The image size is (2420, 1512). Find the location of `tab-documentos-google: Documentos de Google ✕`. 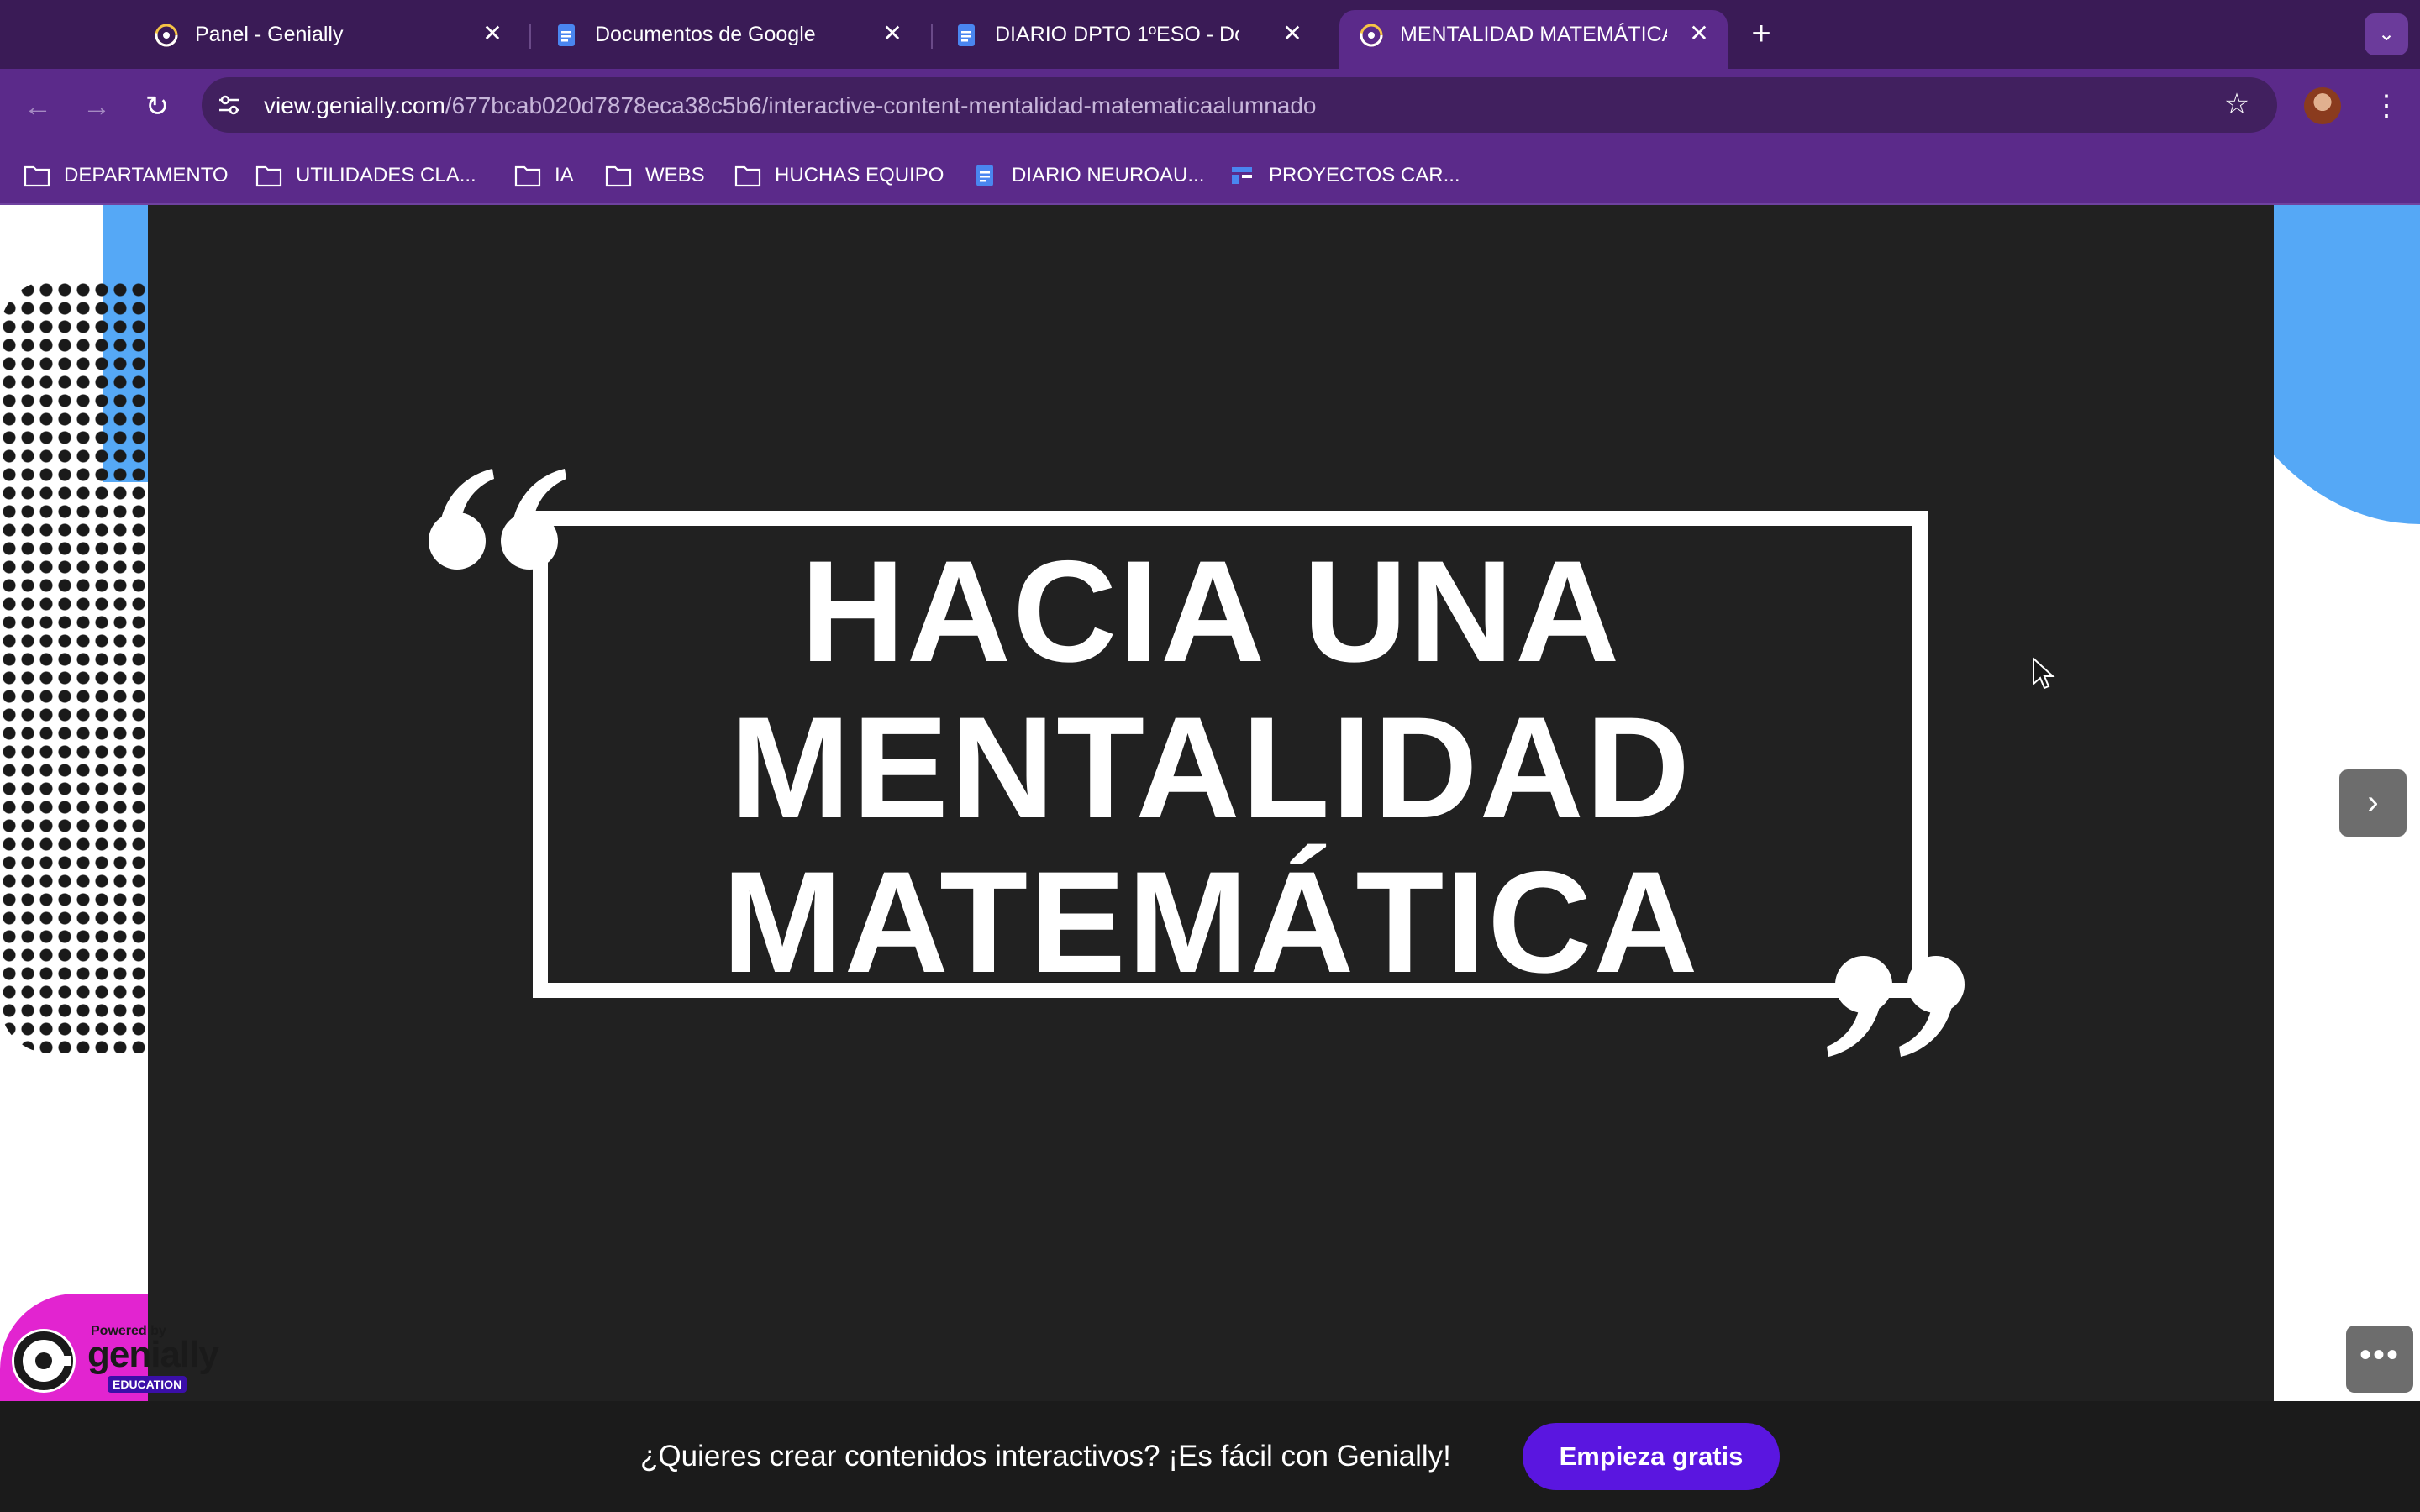

tab-documentos-google: Documentos de Google ✕ is located at coordinates (727, 34).